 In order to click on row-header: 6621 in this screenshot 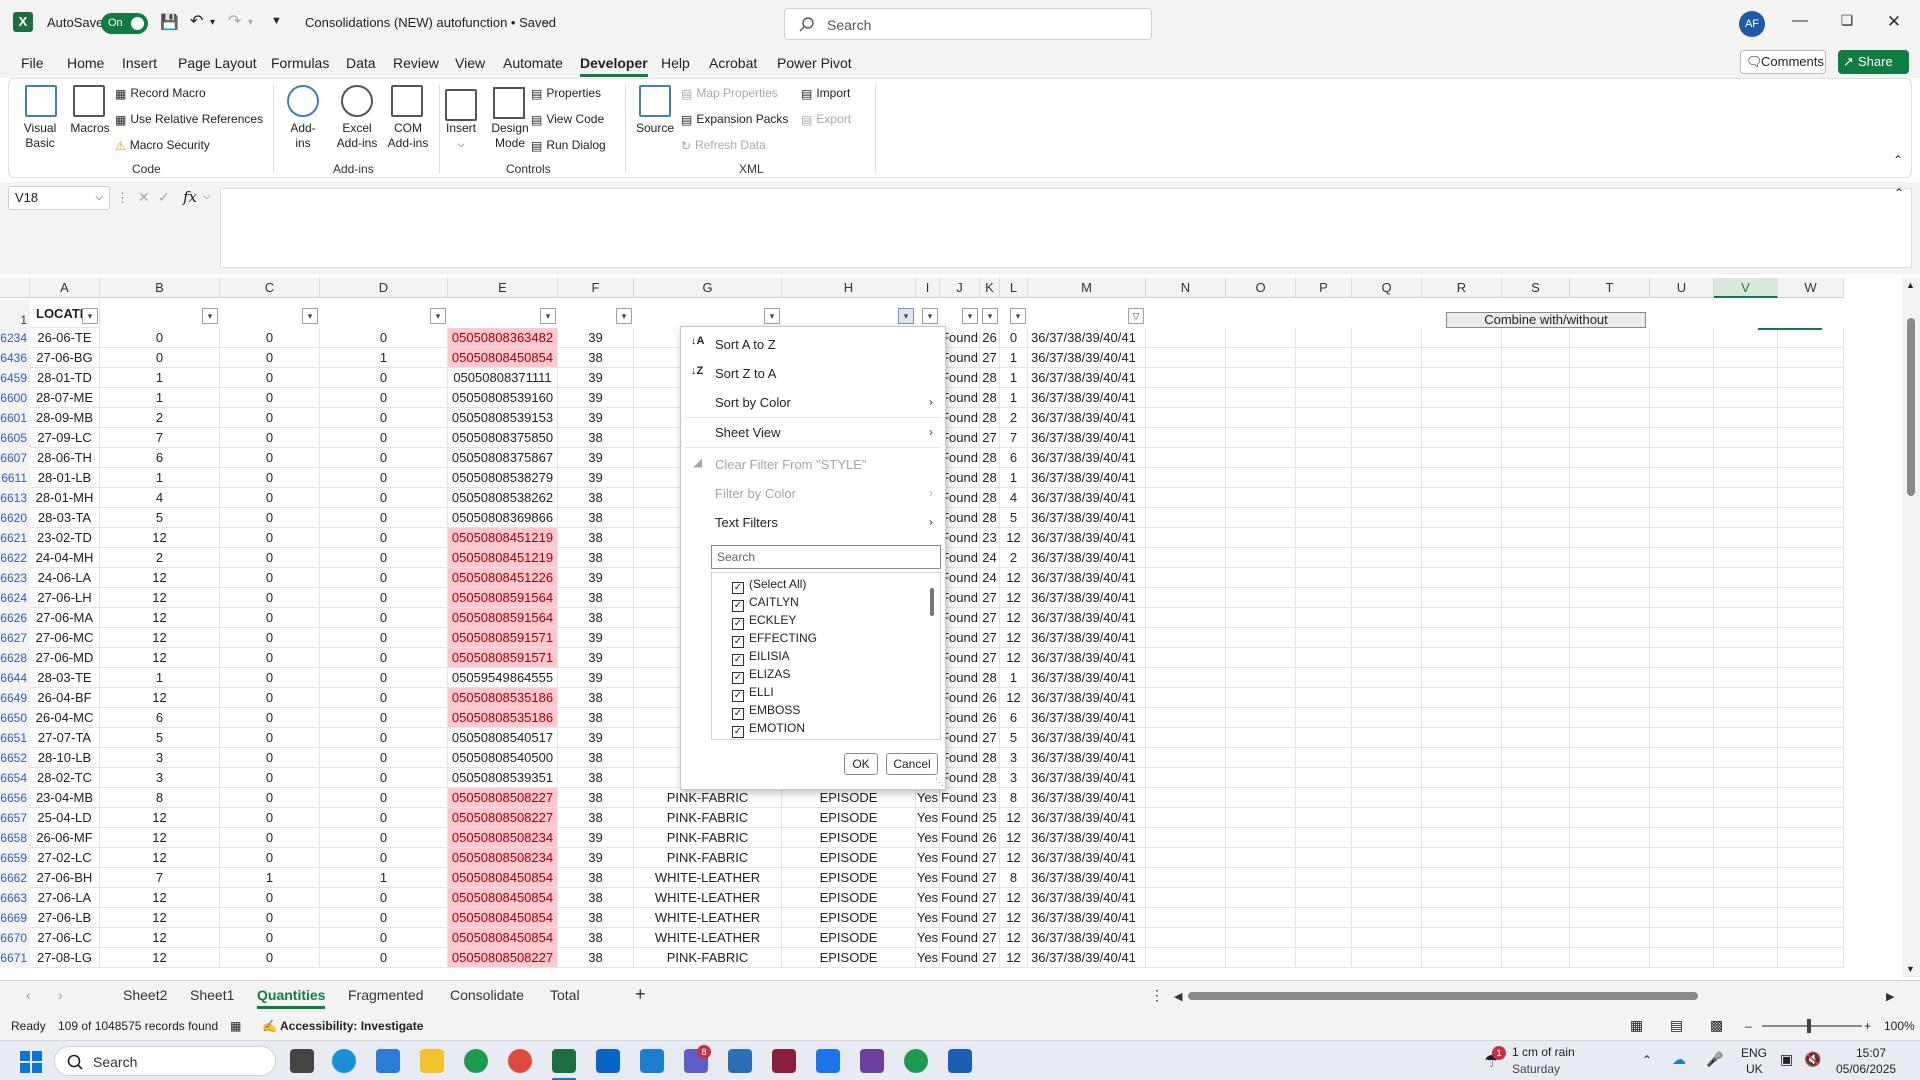, I will do `click(15, 538)`.